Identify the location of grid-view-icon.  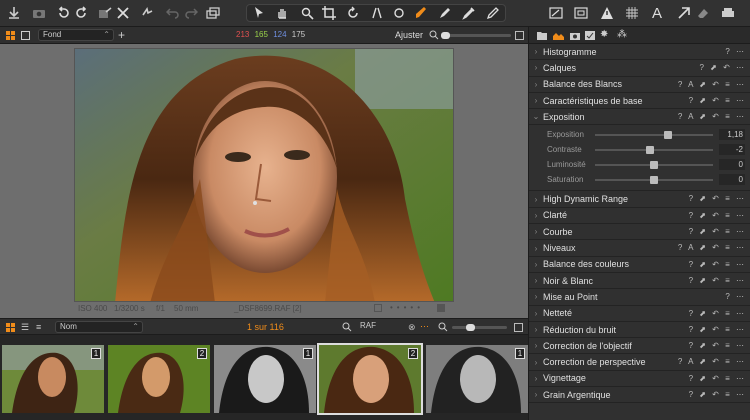
(10, 35).